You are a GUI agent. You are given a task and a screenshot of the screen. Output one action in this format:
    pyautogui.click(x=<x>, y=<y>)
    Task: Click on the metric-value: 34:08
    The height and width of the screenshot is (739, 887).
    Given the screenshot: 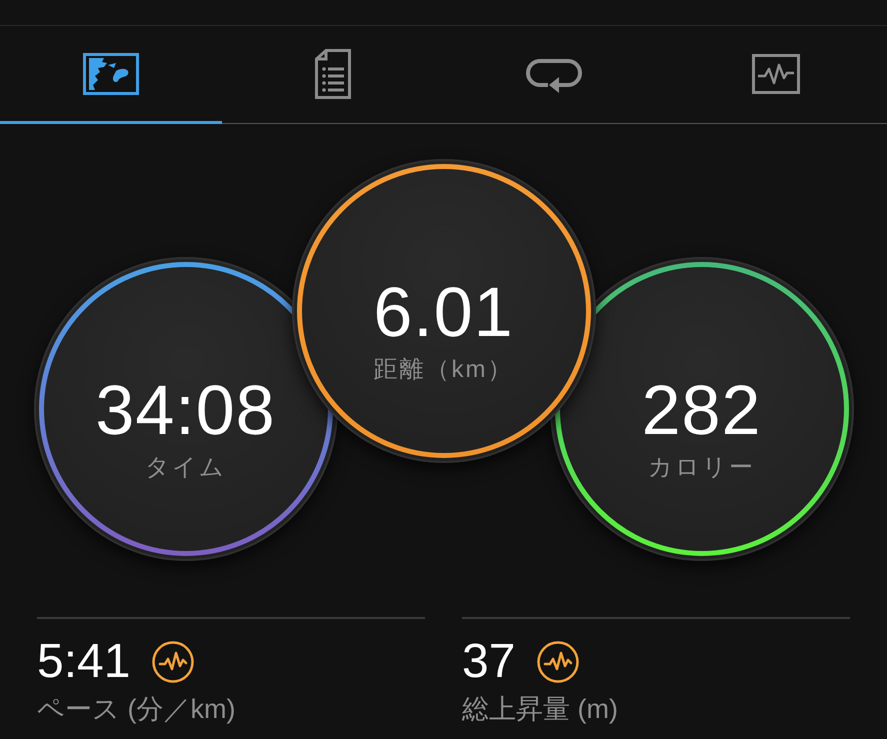 What is the action you would take?
    pyautogui.click(x=185, y=410)
    